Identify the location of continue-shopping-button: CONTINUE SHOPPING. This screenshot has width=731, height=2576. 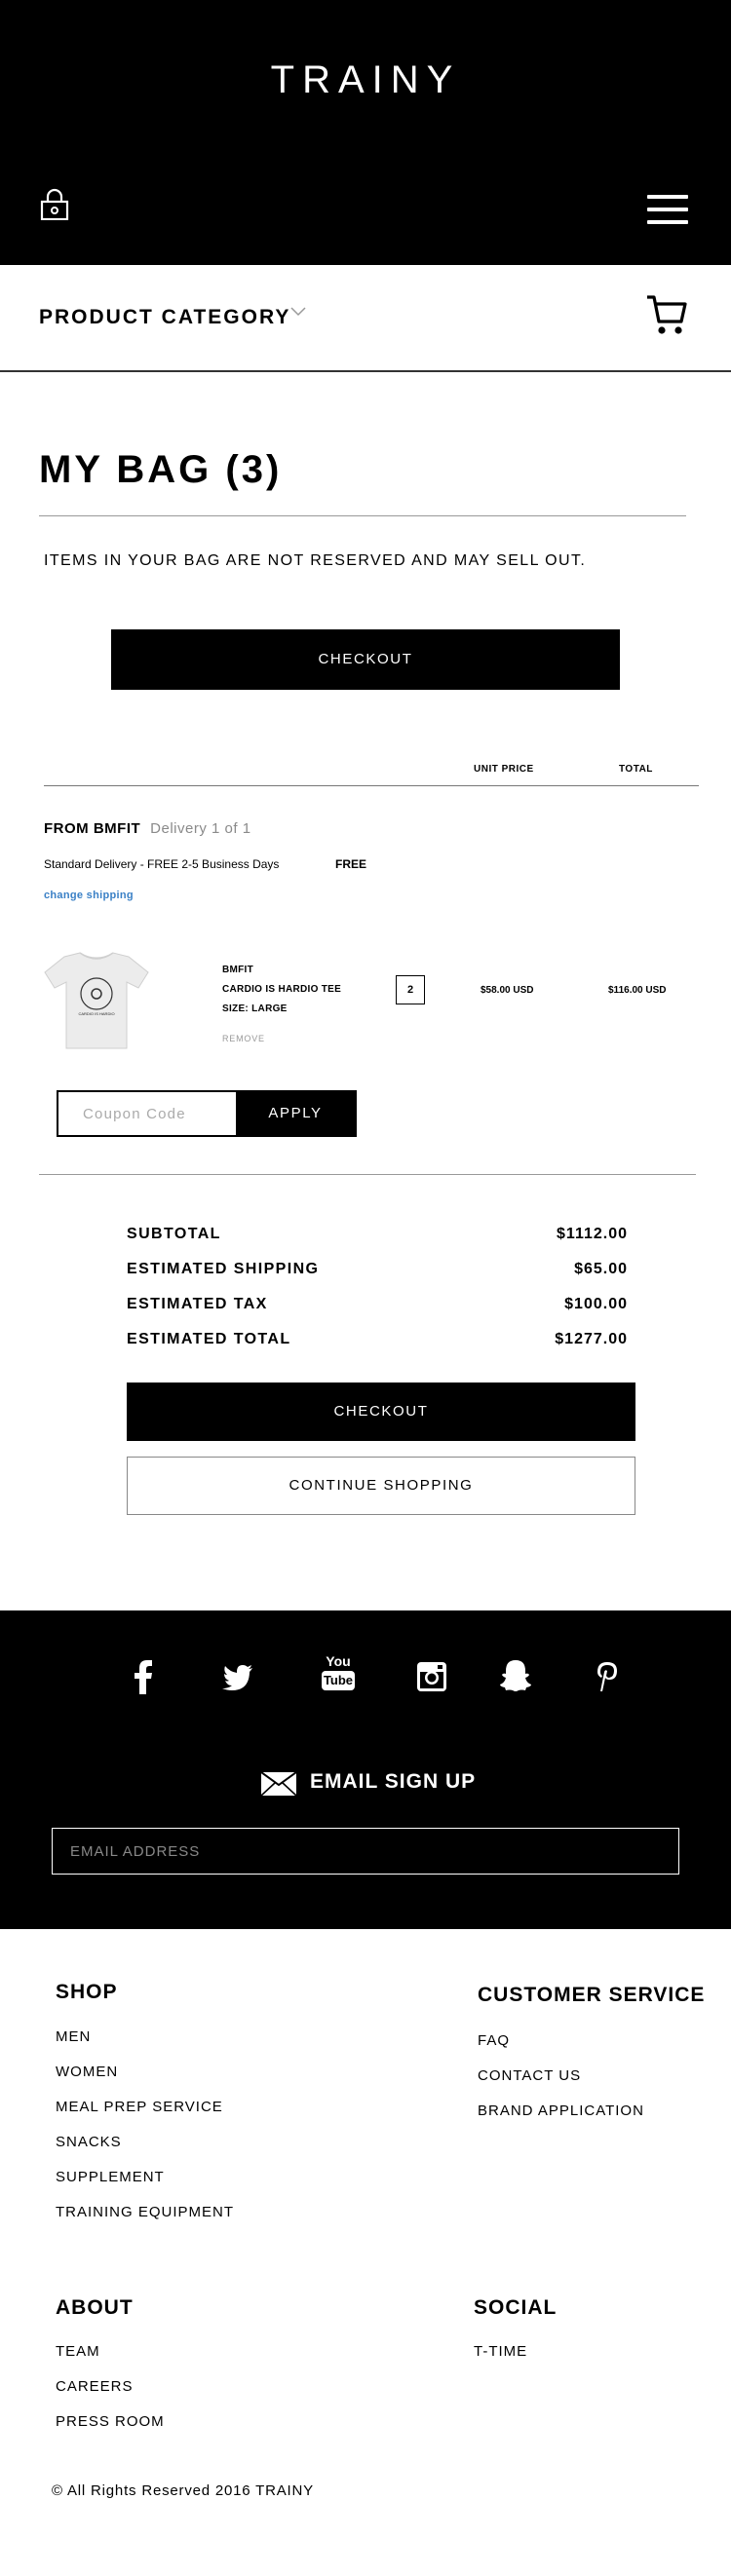
(381, 1486).